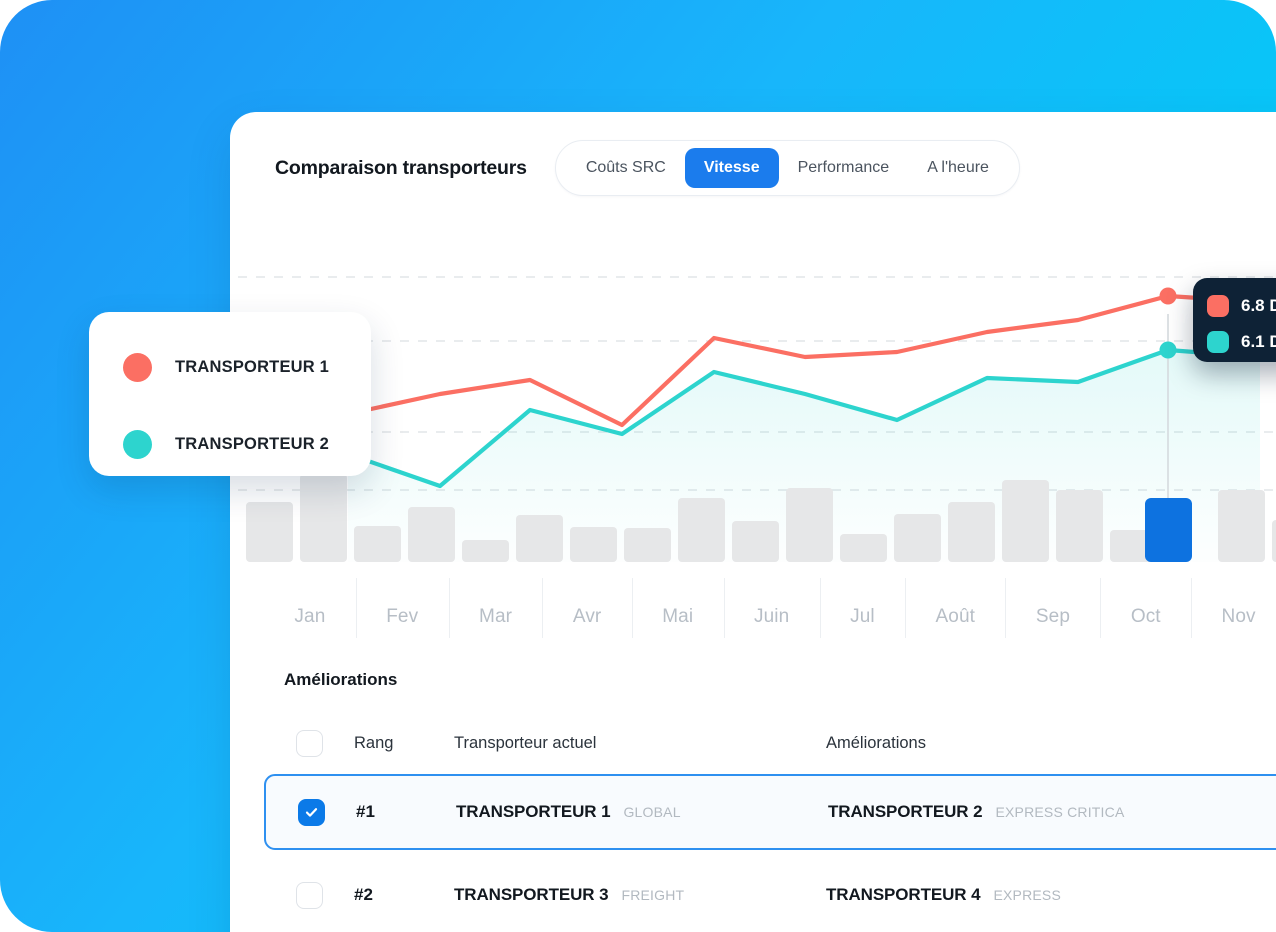 The height and width of the screenshot is (932, 1276). I want to click on month-label-jul: Jul, so click(862, 614).